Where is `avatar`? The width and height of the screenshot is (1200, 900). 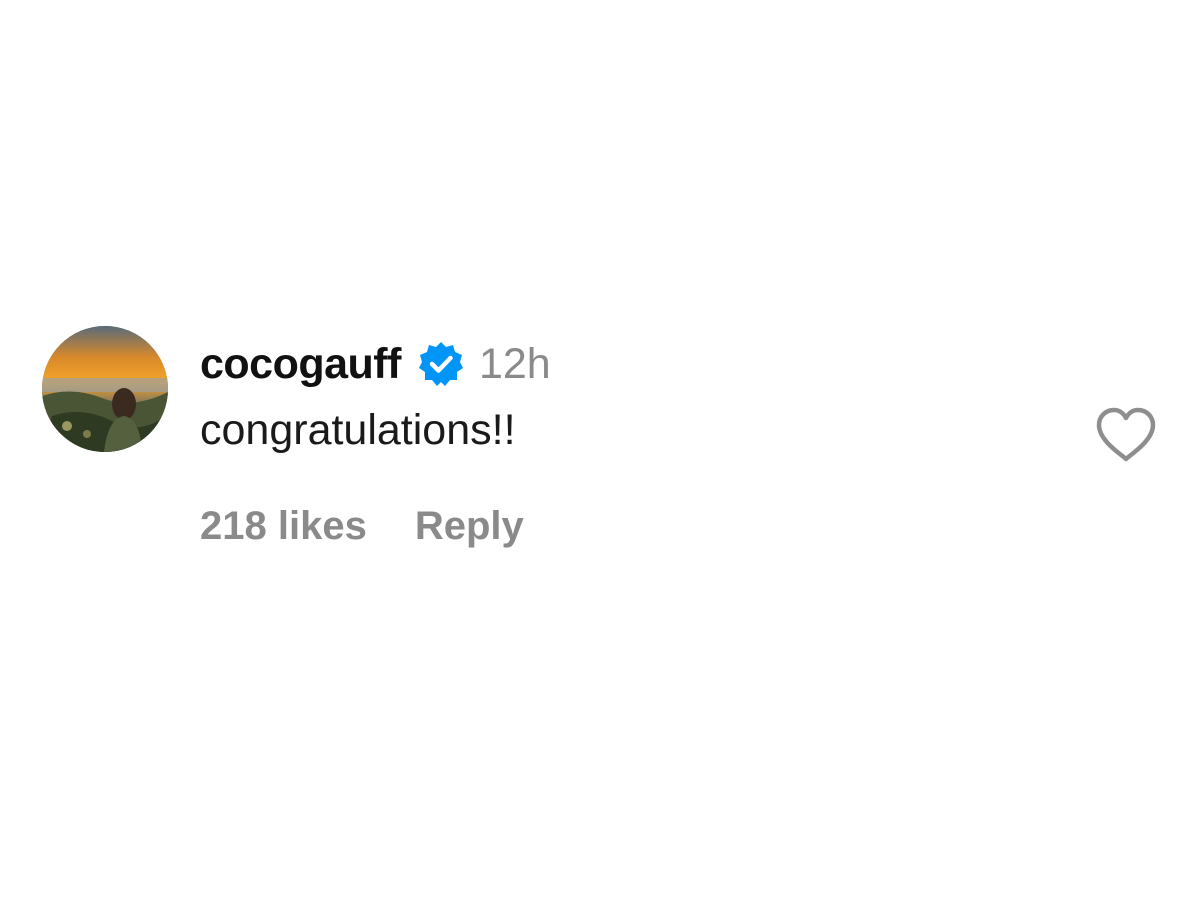
avatar is located at coordinates (105, 389).